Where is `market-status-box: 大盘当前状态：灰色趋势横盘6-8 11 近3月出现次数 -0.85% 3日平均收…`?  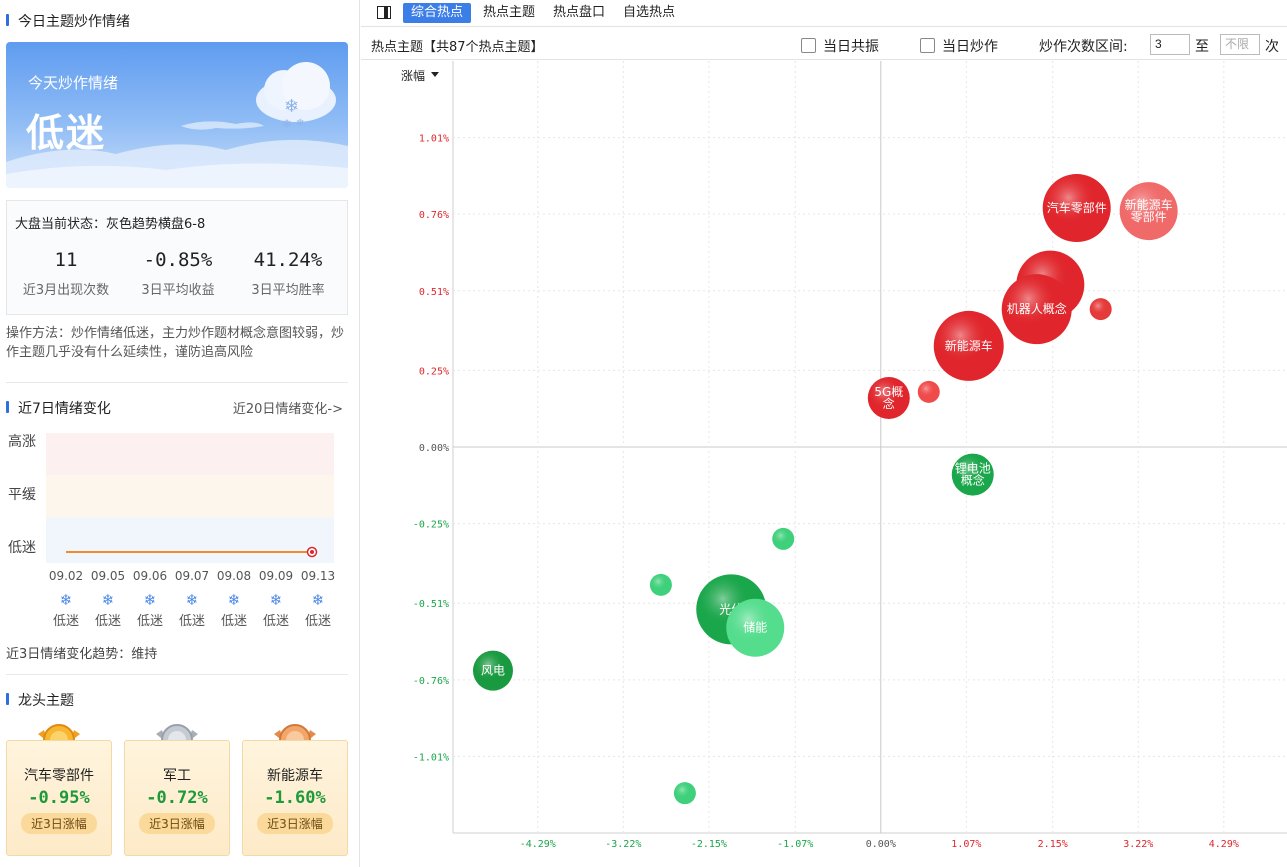 market-status-box: 大盘当前状态：灰色趋势横盘6-8 11 近3月出现次数 -0.85% 3日平均收… is located at coordinates (177, 257).